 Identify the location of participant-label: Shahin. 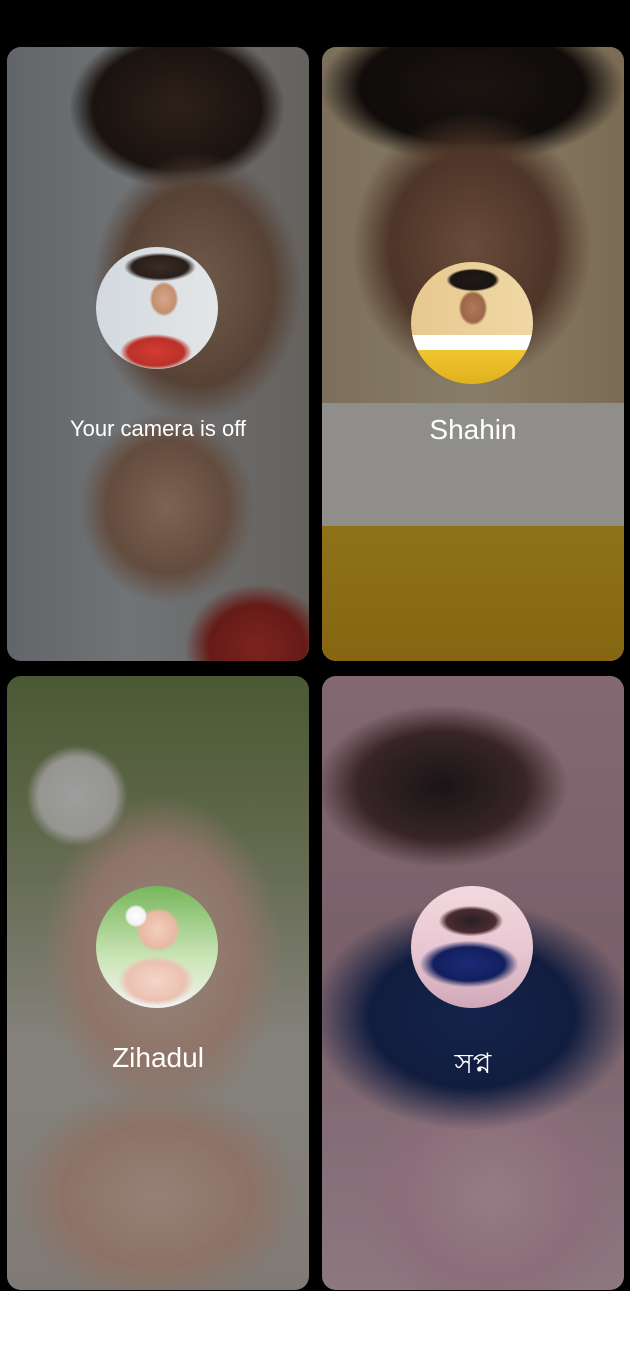
(473, 429).